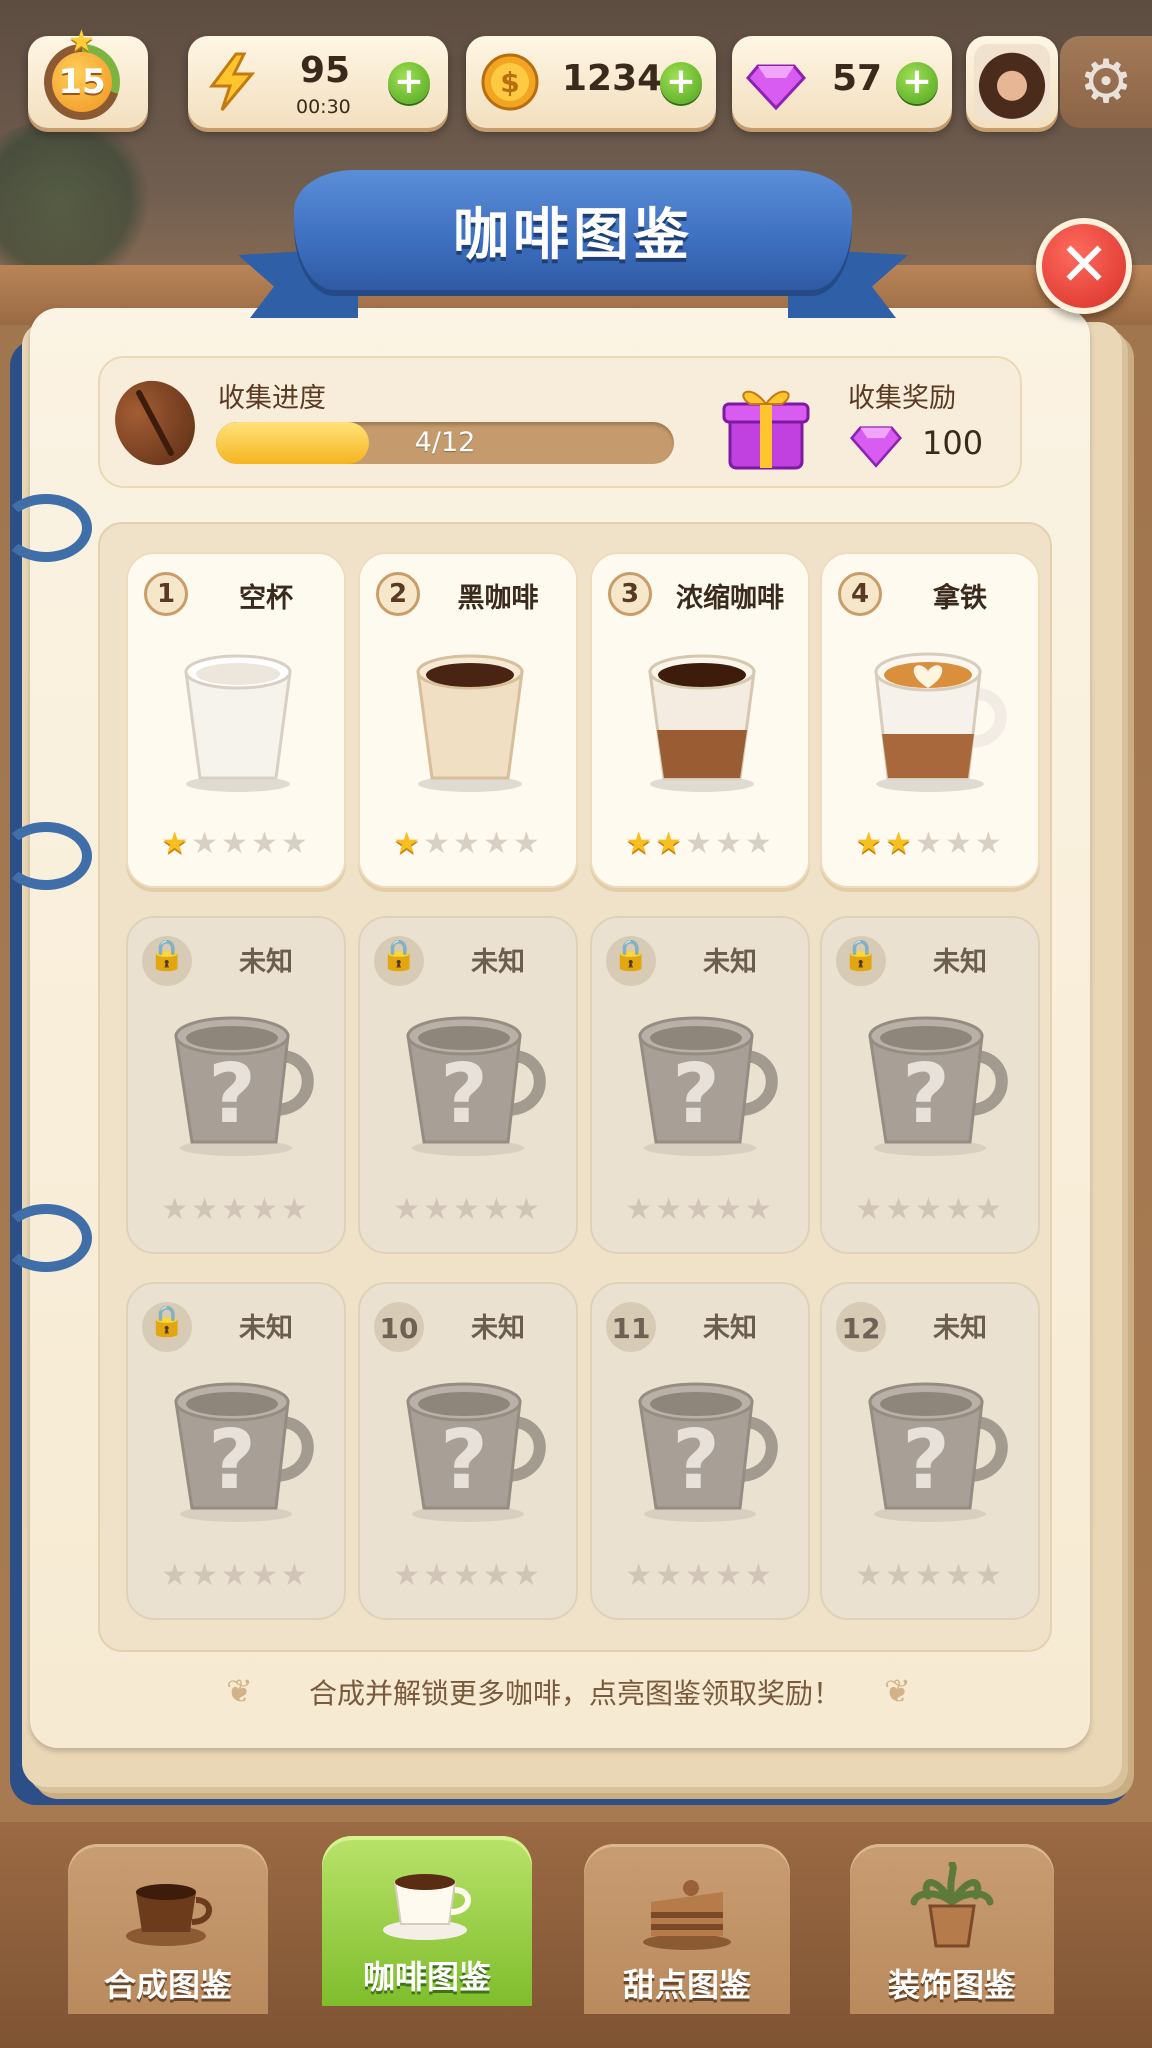 This screenshot has width=1152, height=2048. I want to click on tab-dessert-collection: 甜点图鉴, so click(687, 1929).